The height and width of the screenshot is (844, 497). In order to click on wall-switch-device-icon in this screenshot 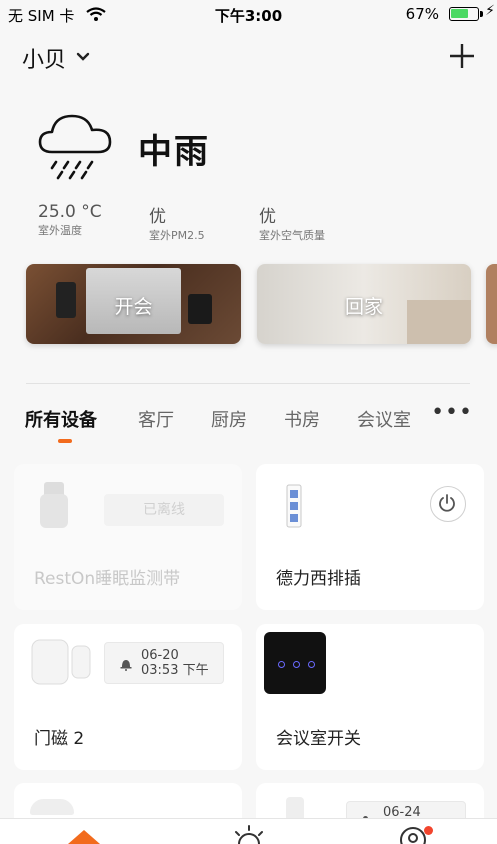, I will do `click(295, 663)`.